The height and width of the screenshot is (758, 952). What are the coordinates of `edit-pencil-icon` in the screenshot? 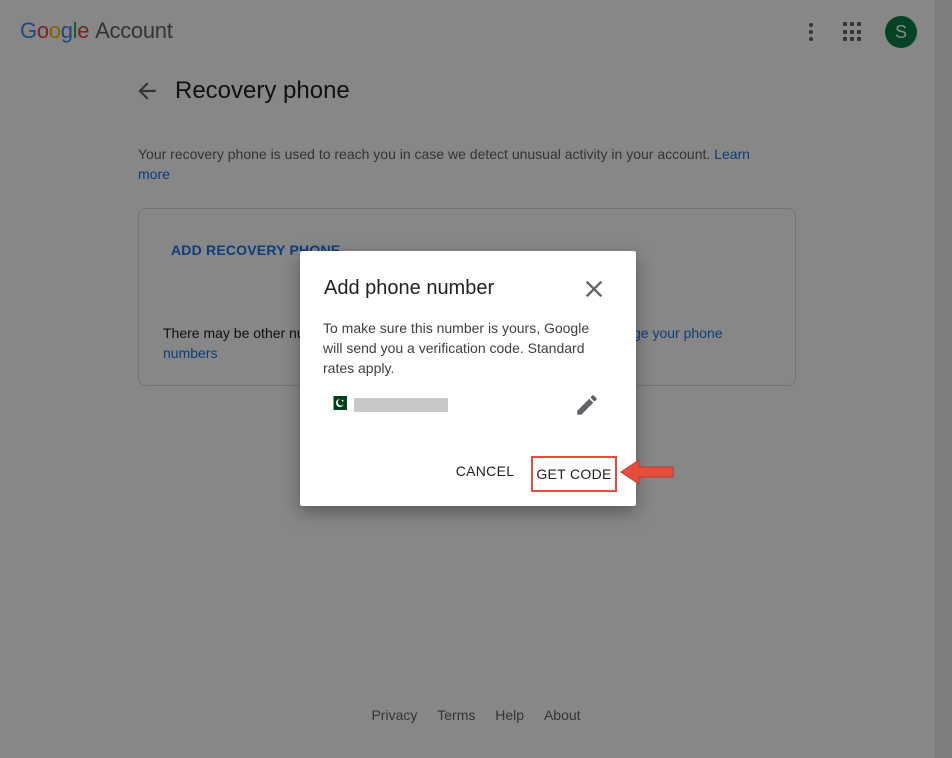 It's located at (587, 405).